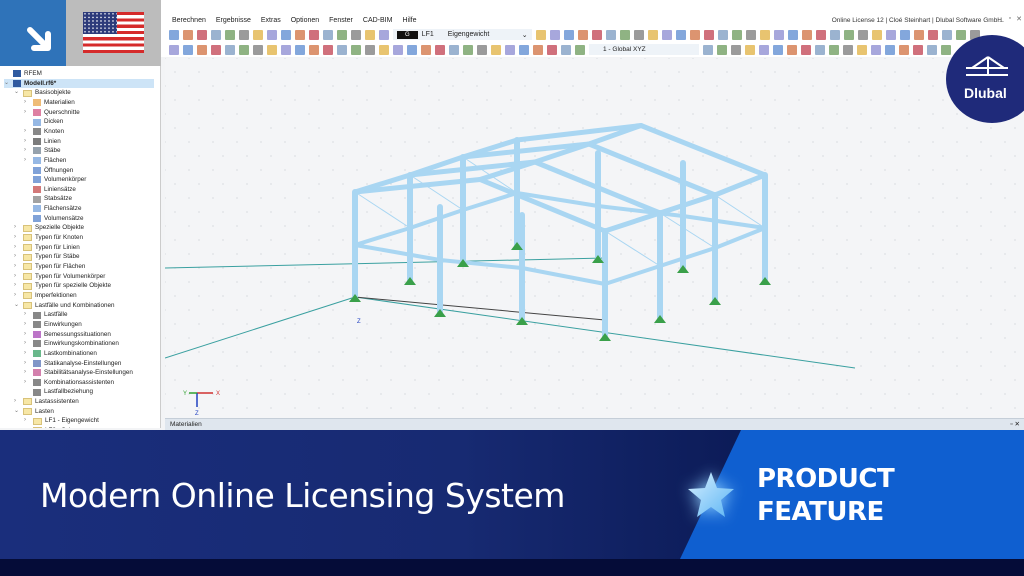 The width and height of the screenshot is (1024, 576). What do you see at coordinates (233, 20) in the screenshot?
I see `menu-ergebnisse: Ergebnisse` at bounding box center [233, 20].